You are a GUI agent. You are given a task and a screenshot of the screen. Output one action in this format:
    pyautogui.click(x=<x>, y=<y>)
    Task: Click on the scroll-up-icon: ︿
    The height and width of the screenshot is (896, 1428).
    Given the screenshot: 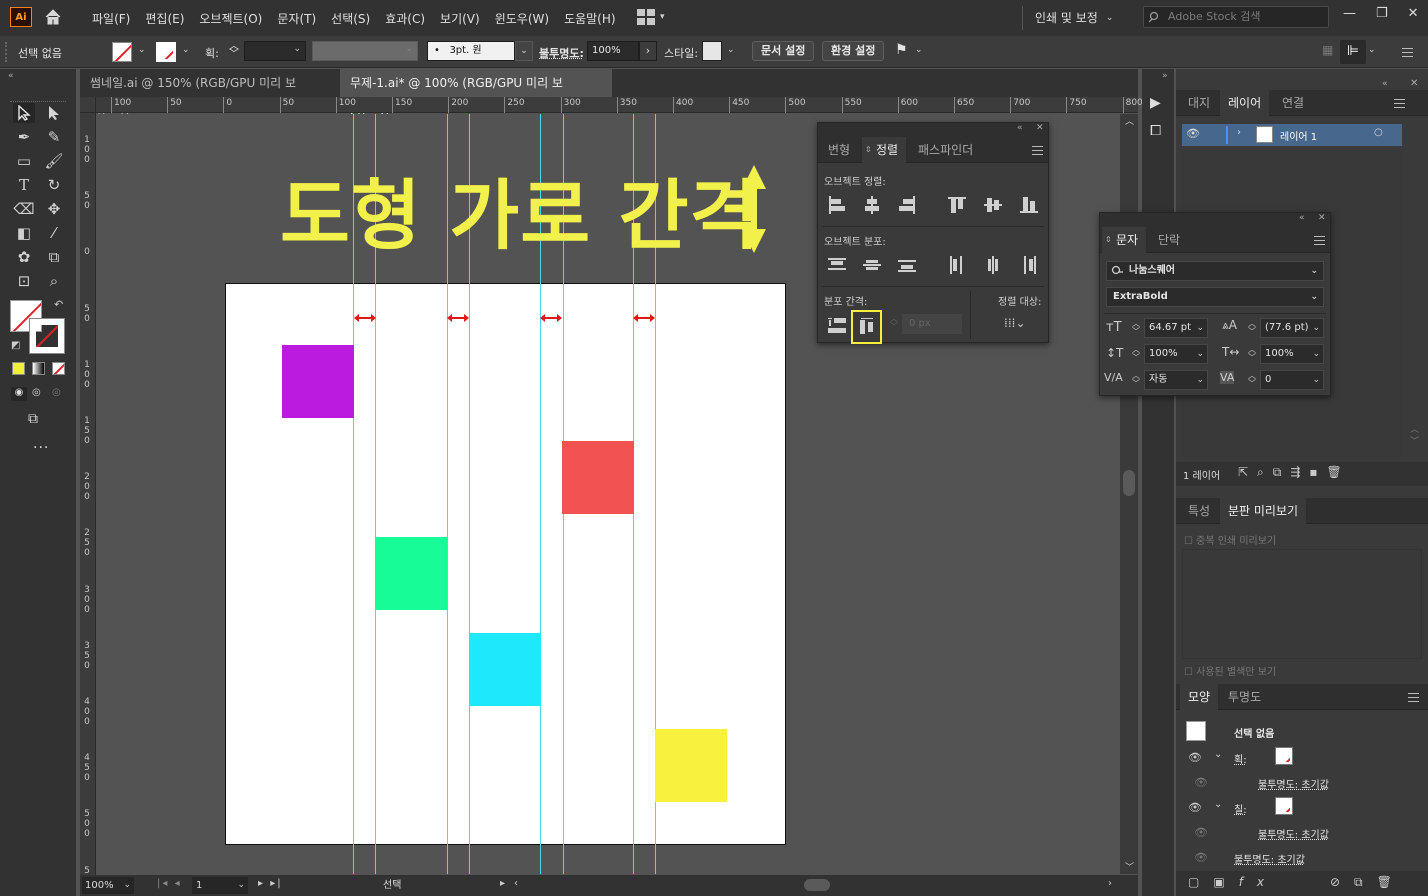 What is the action you would take?
    pyautogui.click(x=1129, y=120)
    